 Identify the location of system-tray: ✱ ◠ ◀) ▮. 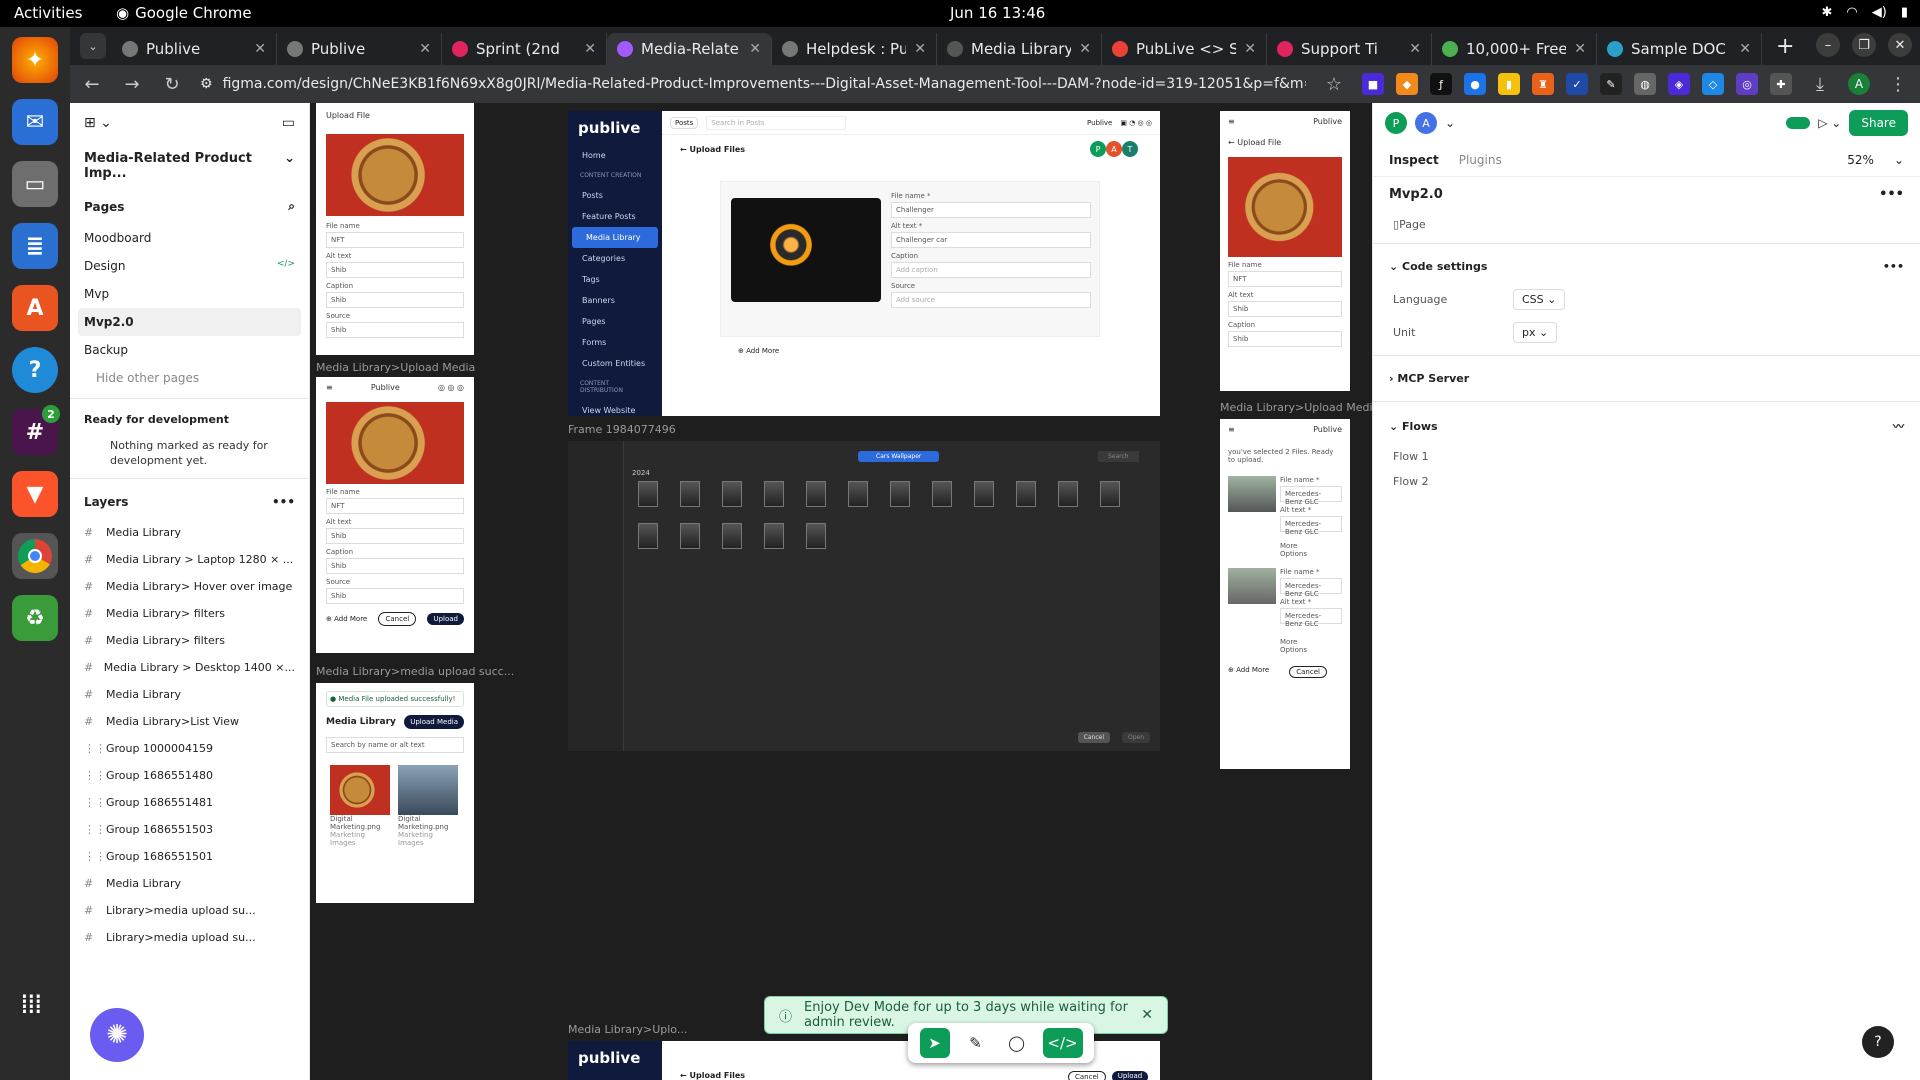
(1865, 12).